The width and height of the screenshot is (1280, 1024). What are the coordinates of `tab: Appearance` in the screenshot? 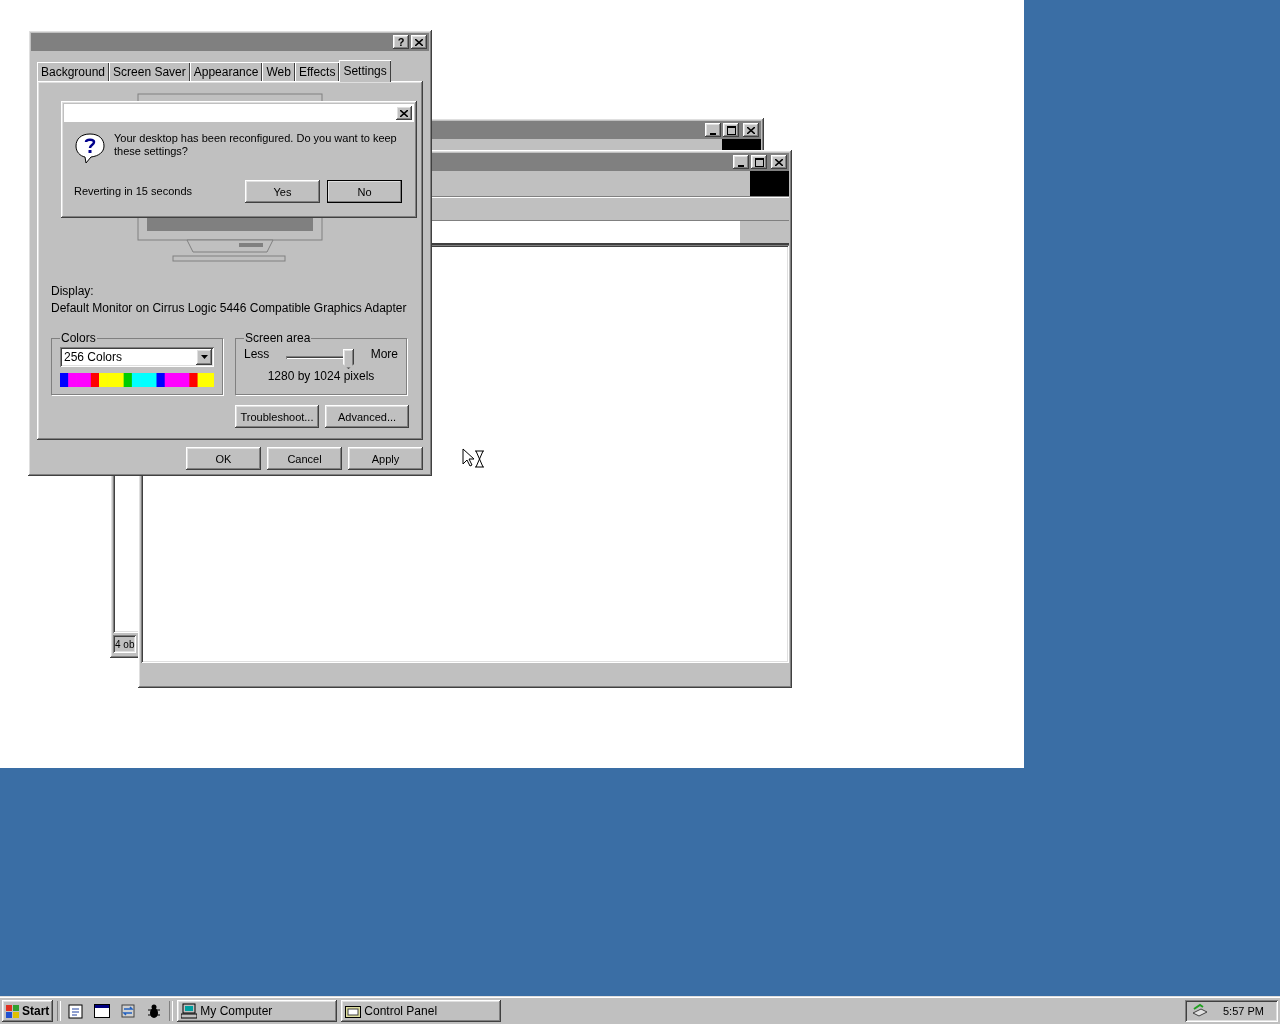 It's located at (226, 71).